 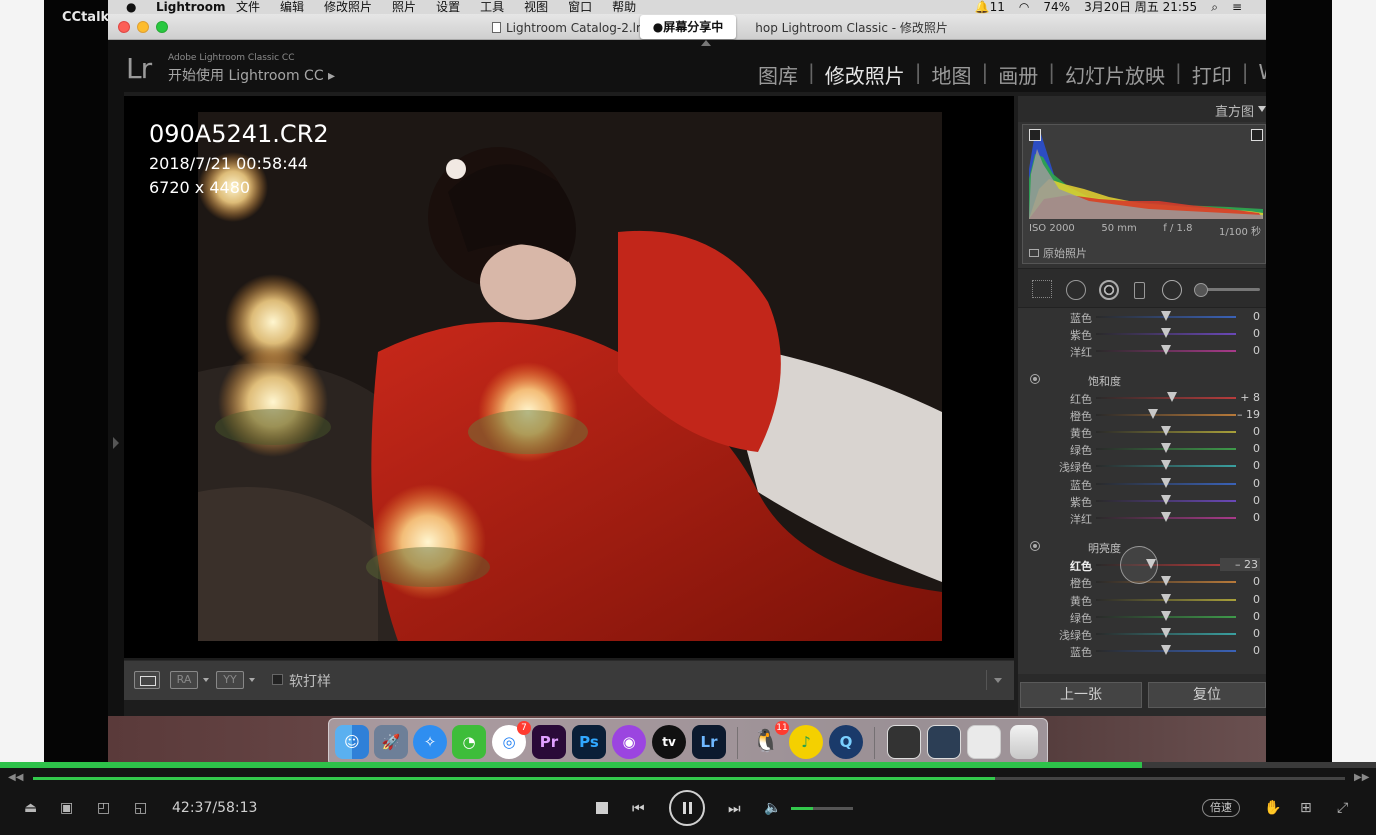 What do you see at coordinates (624, 7) in the screenshot?
I see `menu-help: 帮助` at bounding box center [624, 7].